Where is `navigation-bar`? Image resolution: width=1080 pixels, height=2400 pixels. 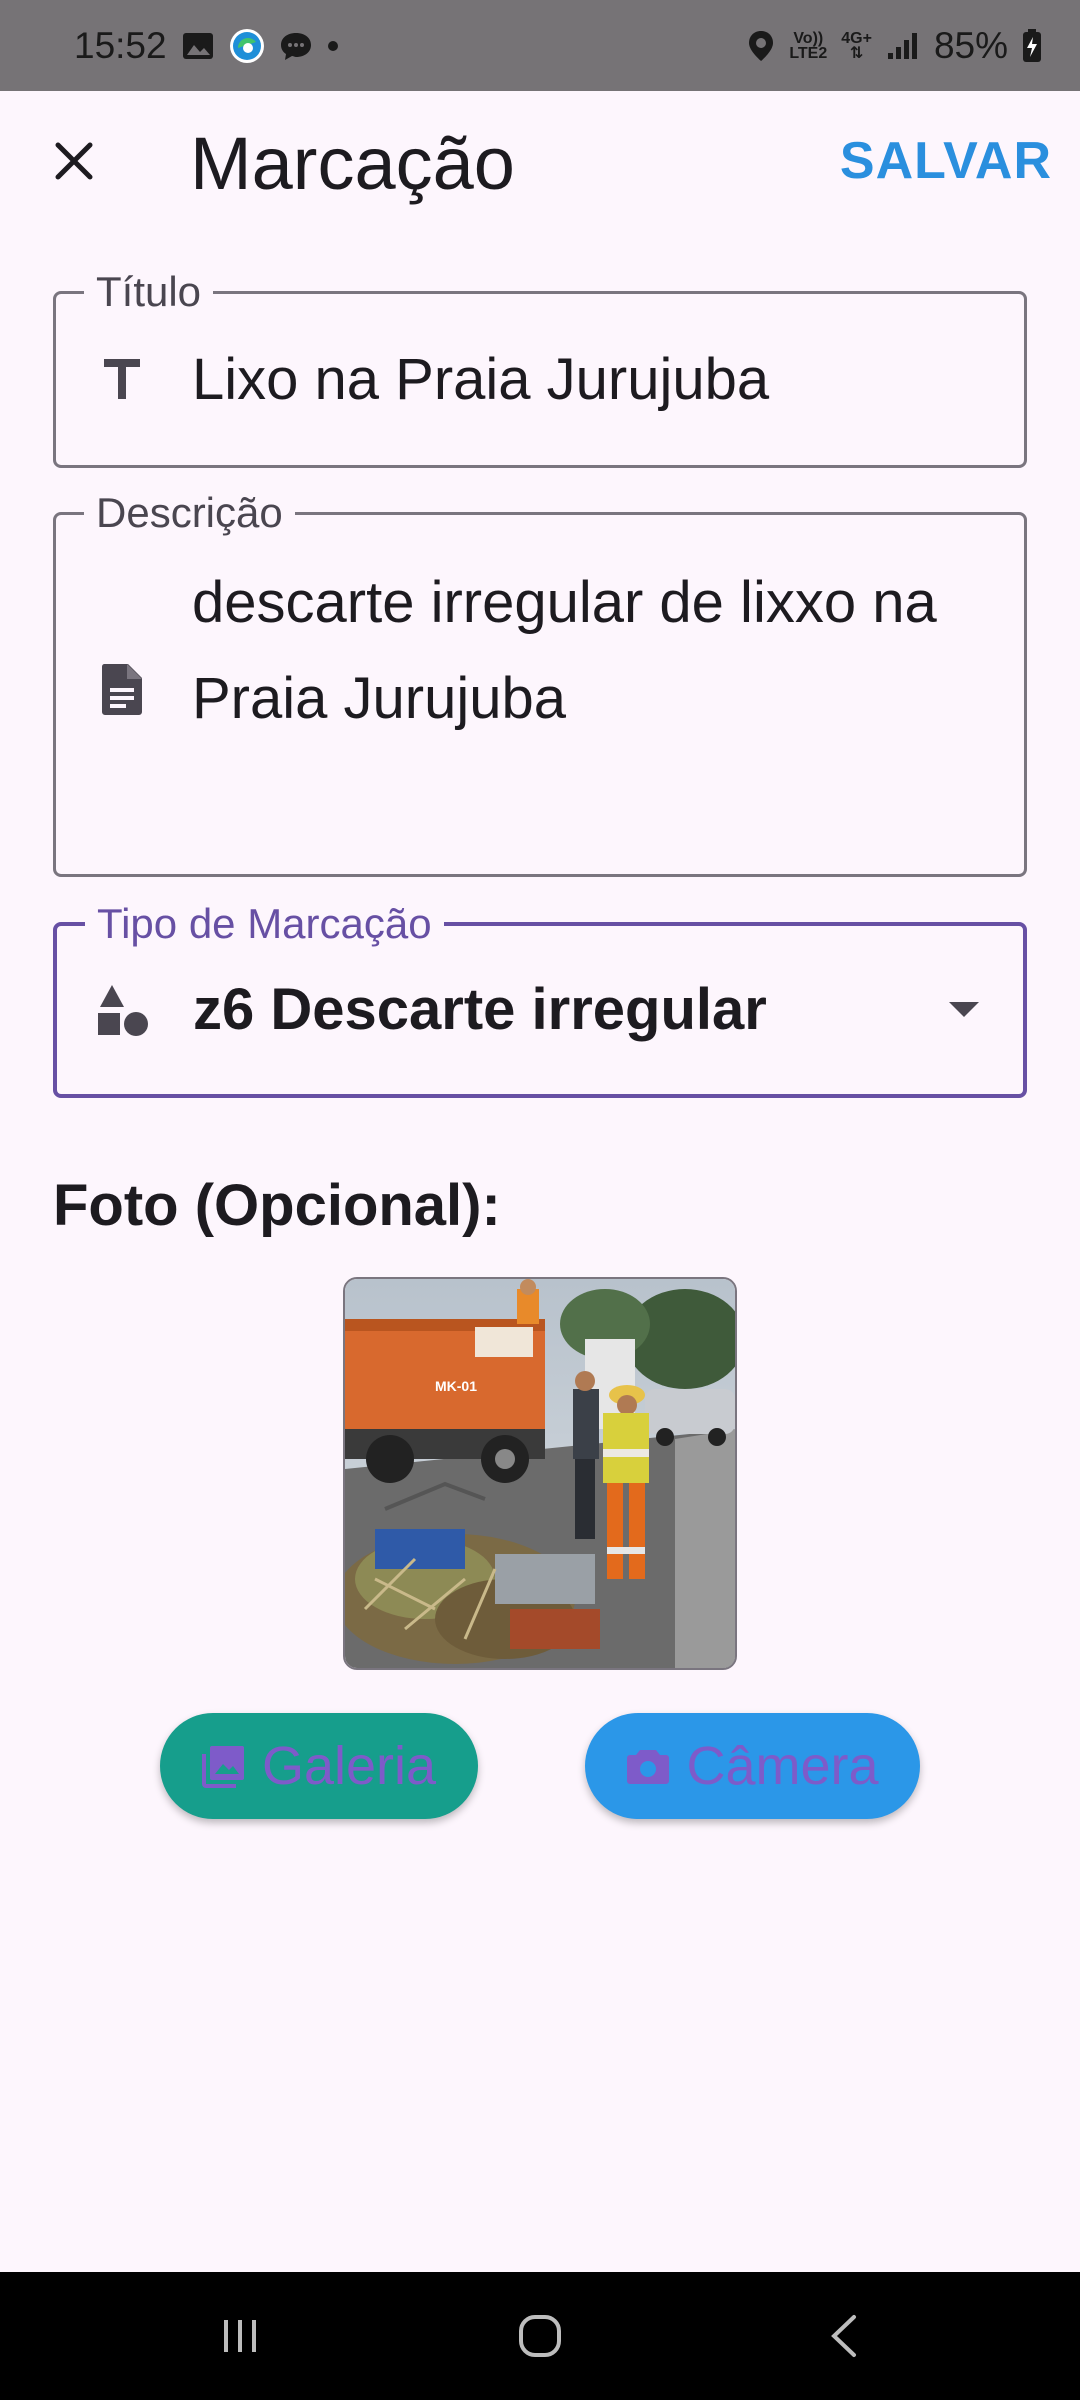
navigation-bar is located at coordinates (540, 2336).